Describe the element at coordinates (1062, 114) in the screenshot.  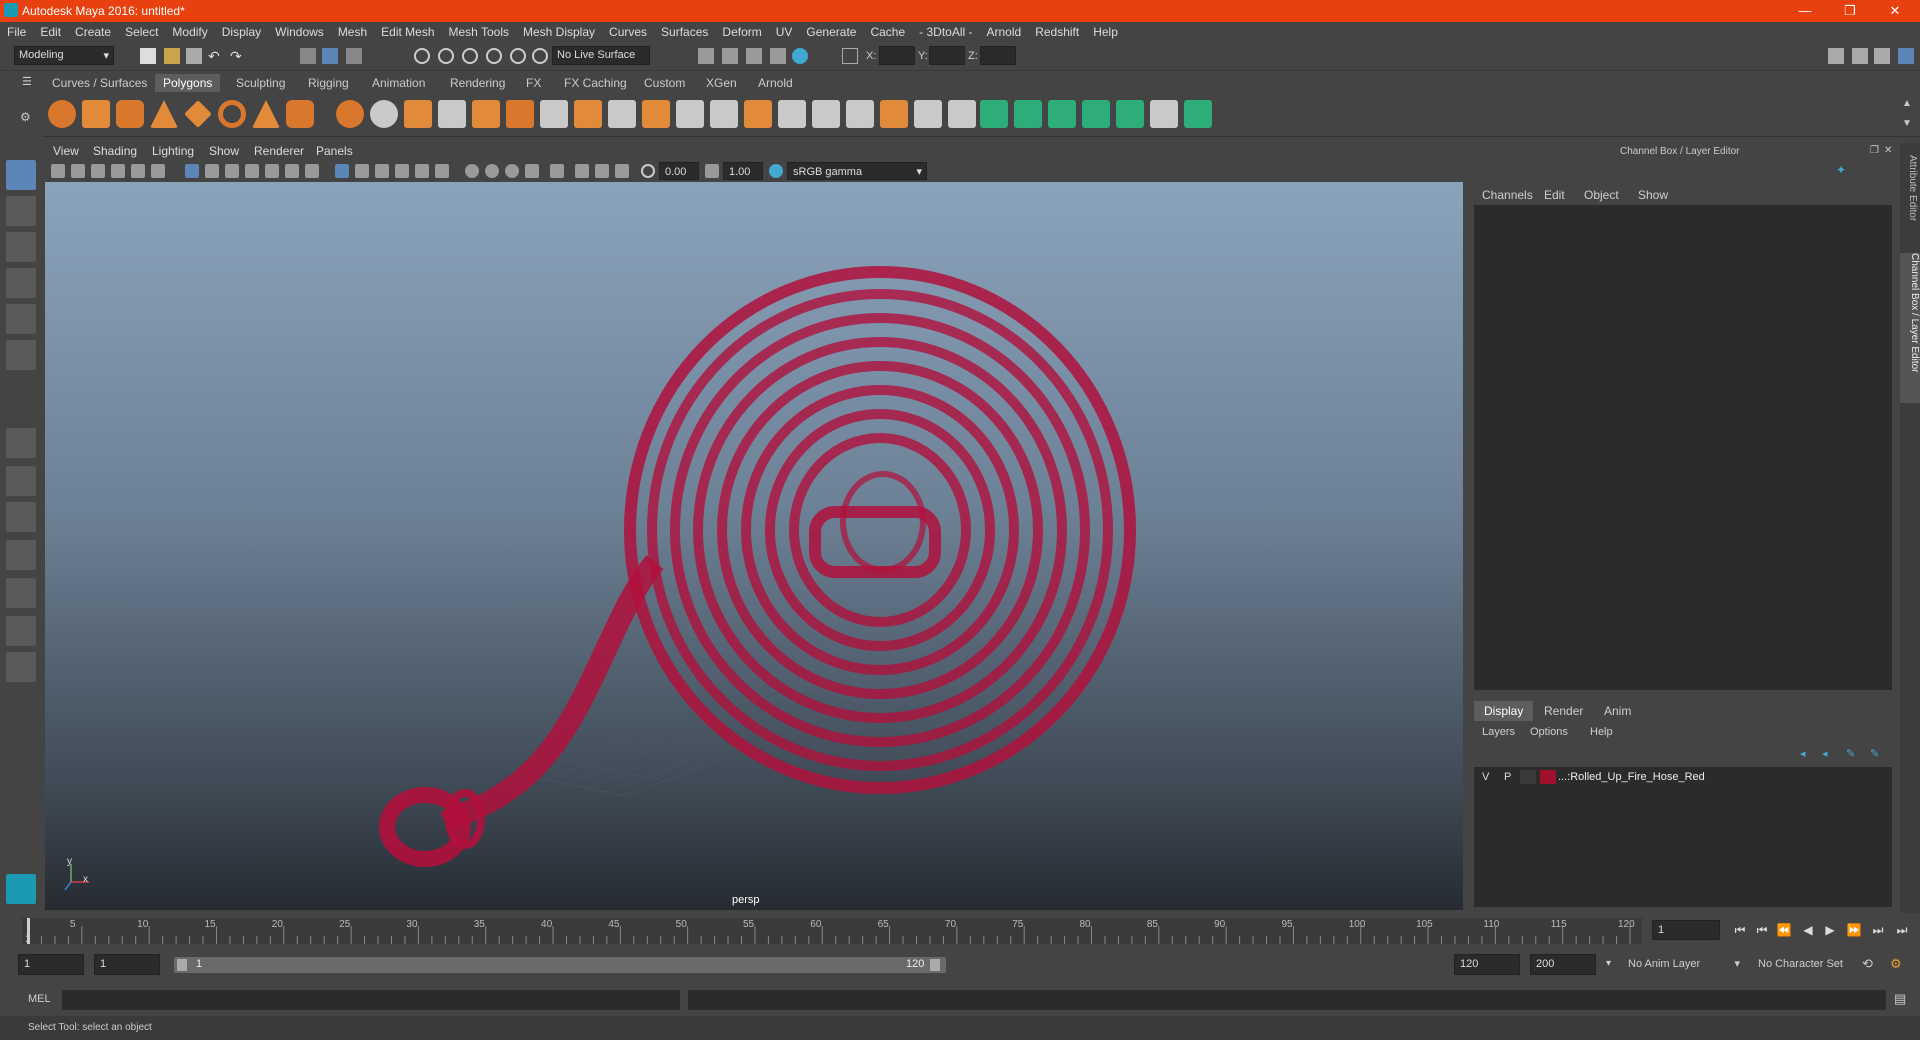
I see `quadrangulate-icon` at that location.